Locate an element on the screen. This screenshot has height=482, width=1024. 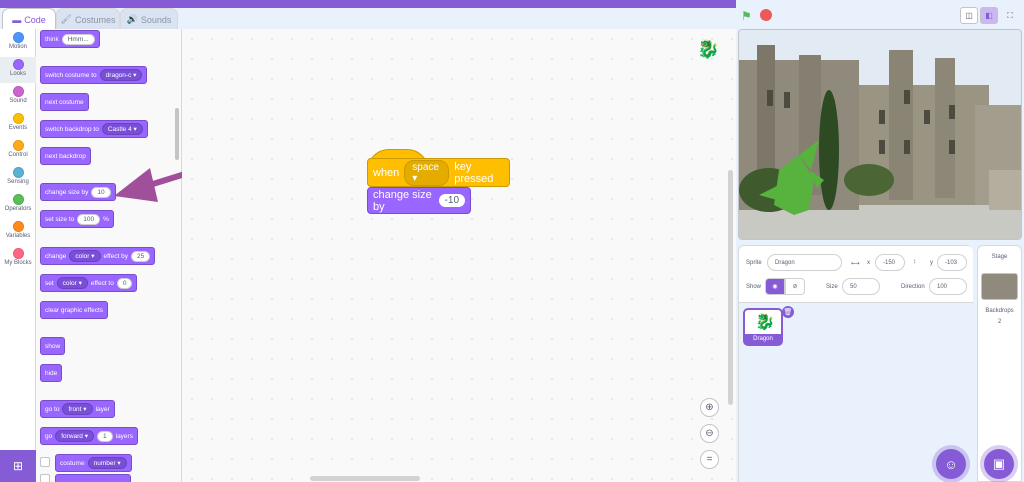
script-vertical-scrollbar is located at coordinates (730, 287).